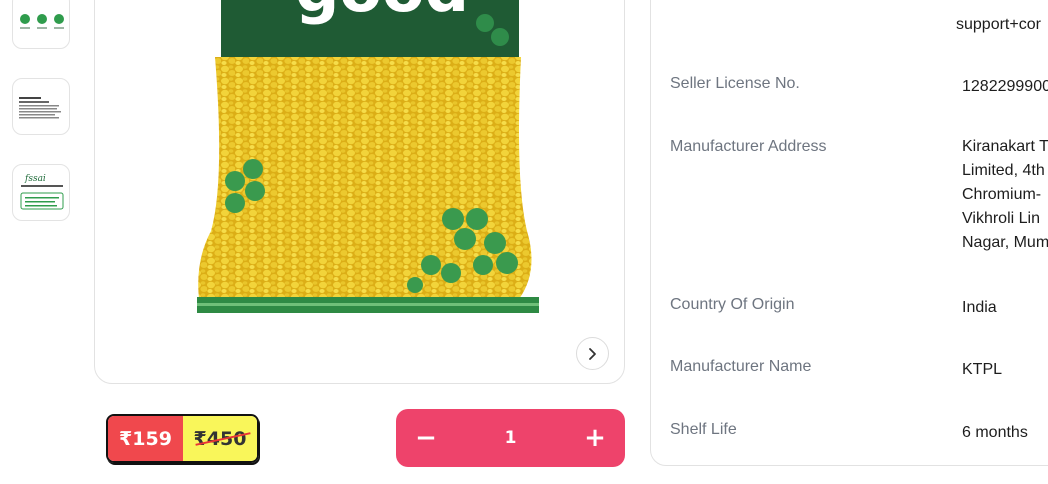 The height and width of the screenshot is (484, 1048). Describe the element at coordinates (1002, 194) in the screenshot. I see `address-line: Chromium-` at that location.